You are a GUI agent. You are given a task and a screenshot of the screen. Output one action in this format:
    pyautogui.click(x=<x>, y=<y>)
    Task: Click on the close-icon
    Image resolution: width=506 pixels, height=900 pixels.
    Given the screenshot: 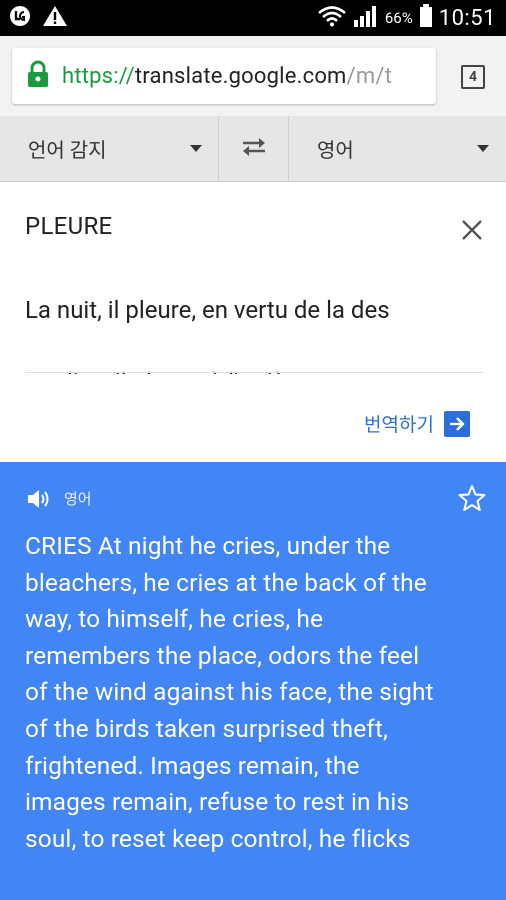 What is the action you would take?
    pyautogui.click(x=472, y=235)
    